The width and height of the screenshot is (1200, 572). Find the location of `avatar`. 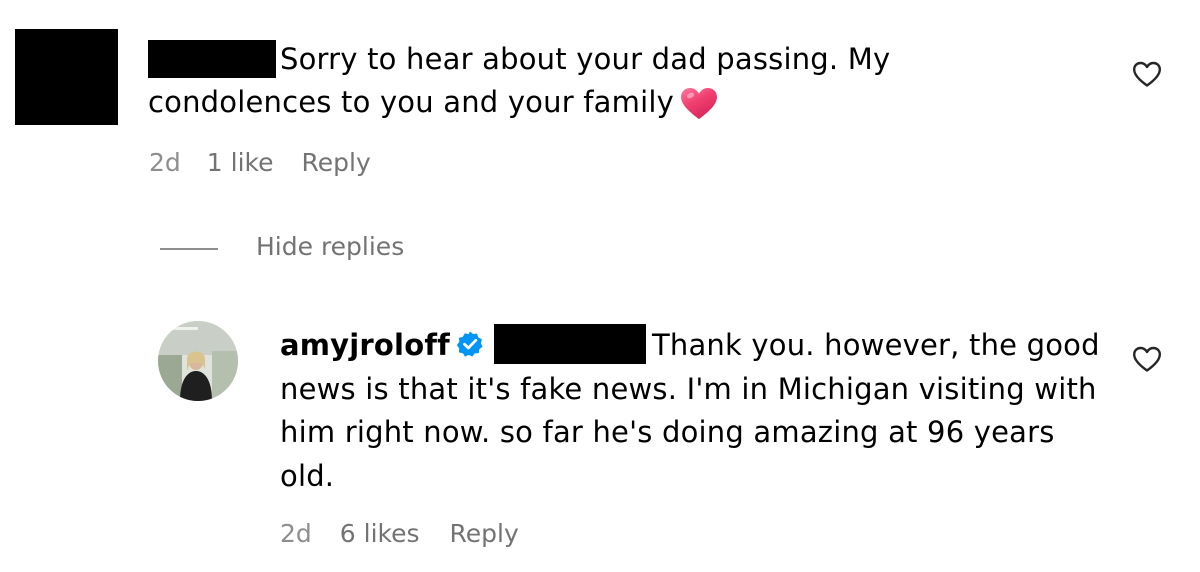

avatar is located at coordinates (198, 361).